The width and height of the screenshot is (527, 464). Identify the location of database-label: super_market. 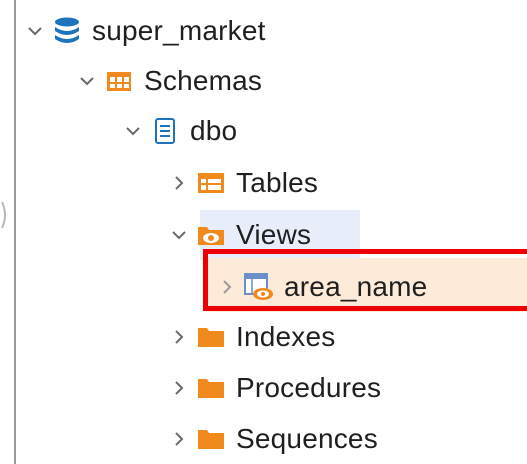
(179, 30).